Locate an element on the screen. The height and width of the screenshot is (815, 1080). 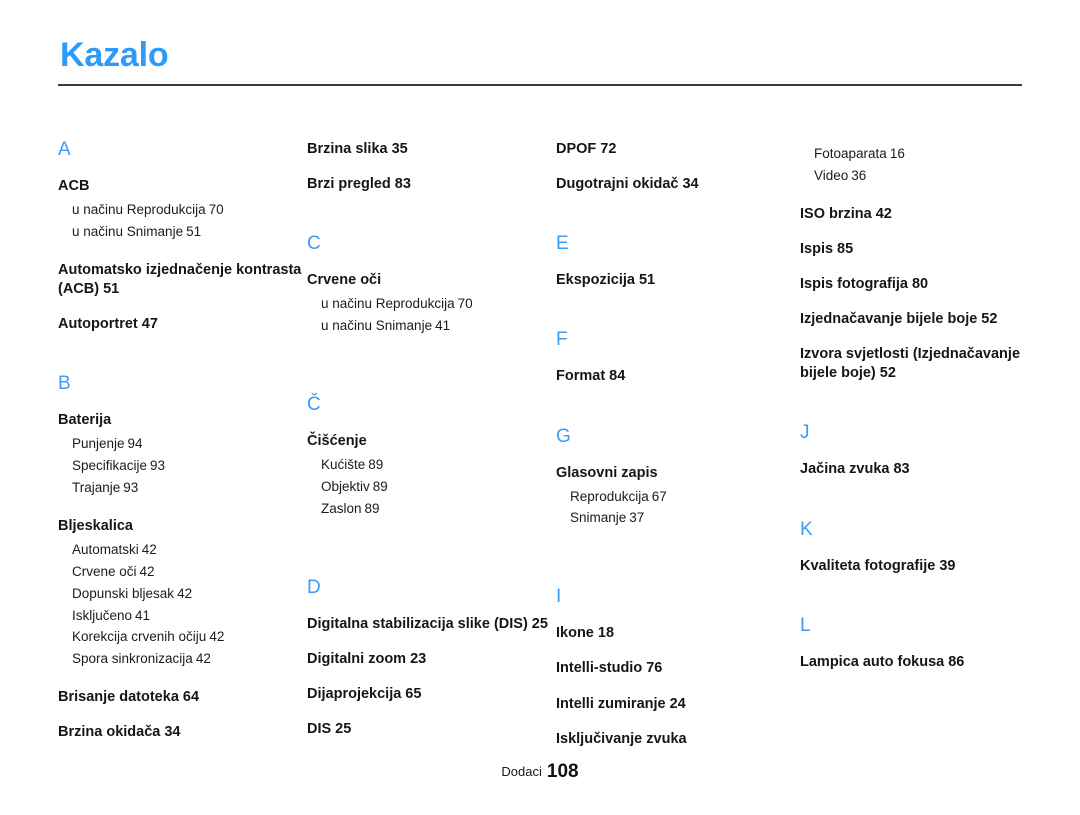
index-entry-title: Ispis fotografija 80 is located at coordinates (913, 284).